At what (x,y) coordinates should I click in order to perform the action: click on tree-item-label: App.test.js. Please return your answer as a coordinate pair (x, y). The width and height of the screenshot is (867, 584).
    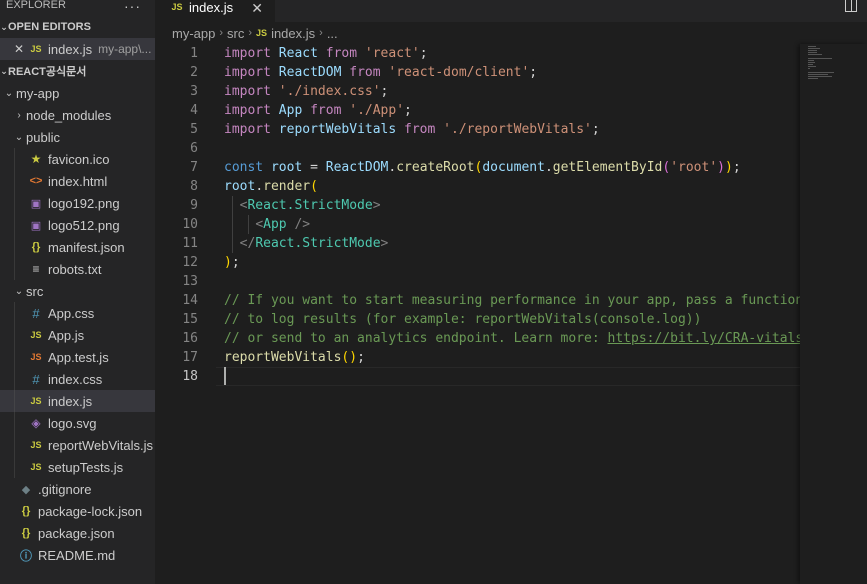
    Looking at the image, I should click on (78, 357).